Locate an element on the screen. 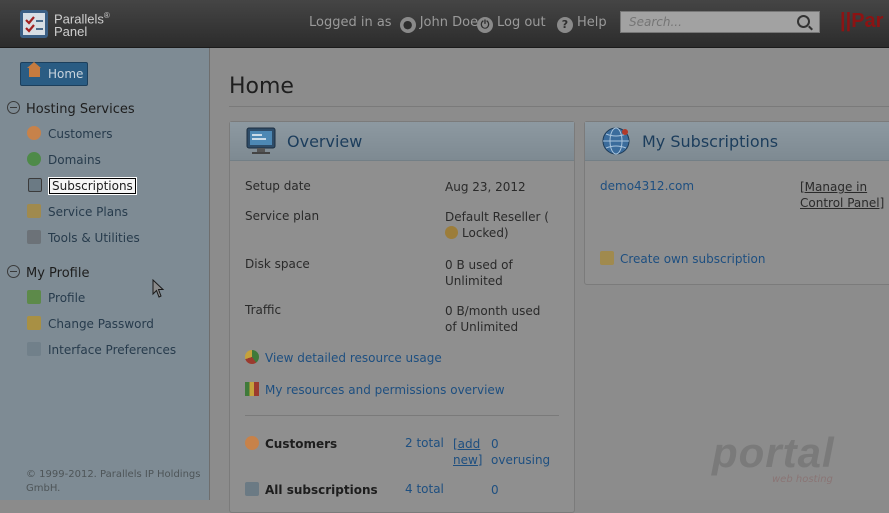 The width and height of the screenshot is (889, 513). service-plan-label: Service plan is located at coordinates (282, 216).